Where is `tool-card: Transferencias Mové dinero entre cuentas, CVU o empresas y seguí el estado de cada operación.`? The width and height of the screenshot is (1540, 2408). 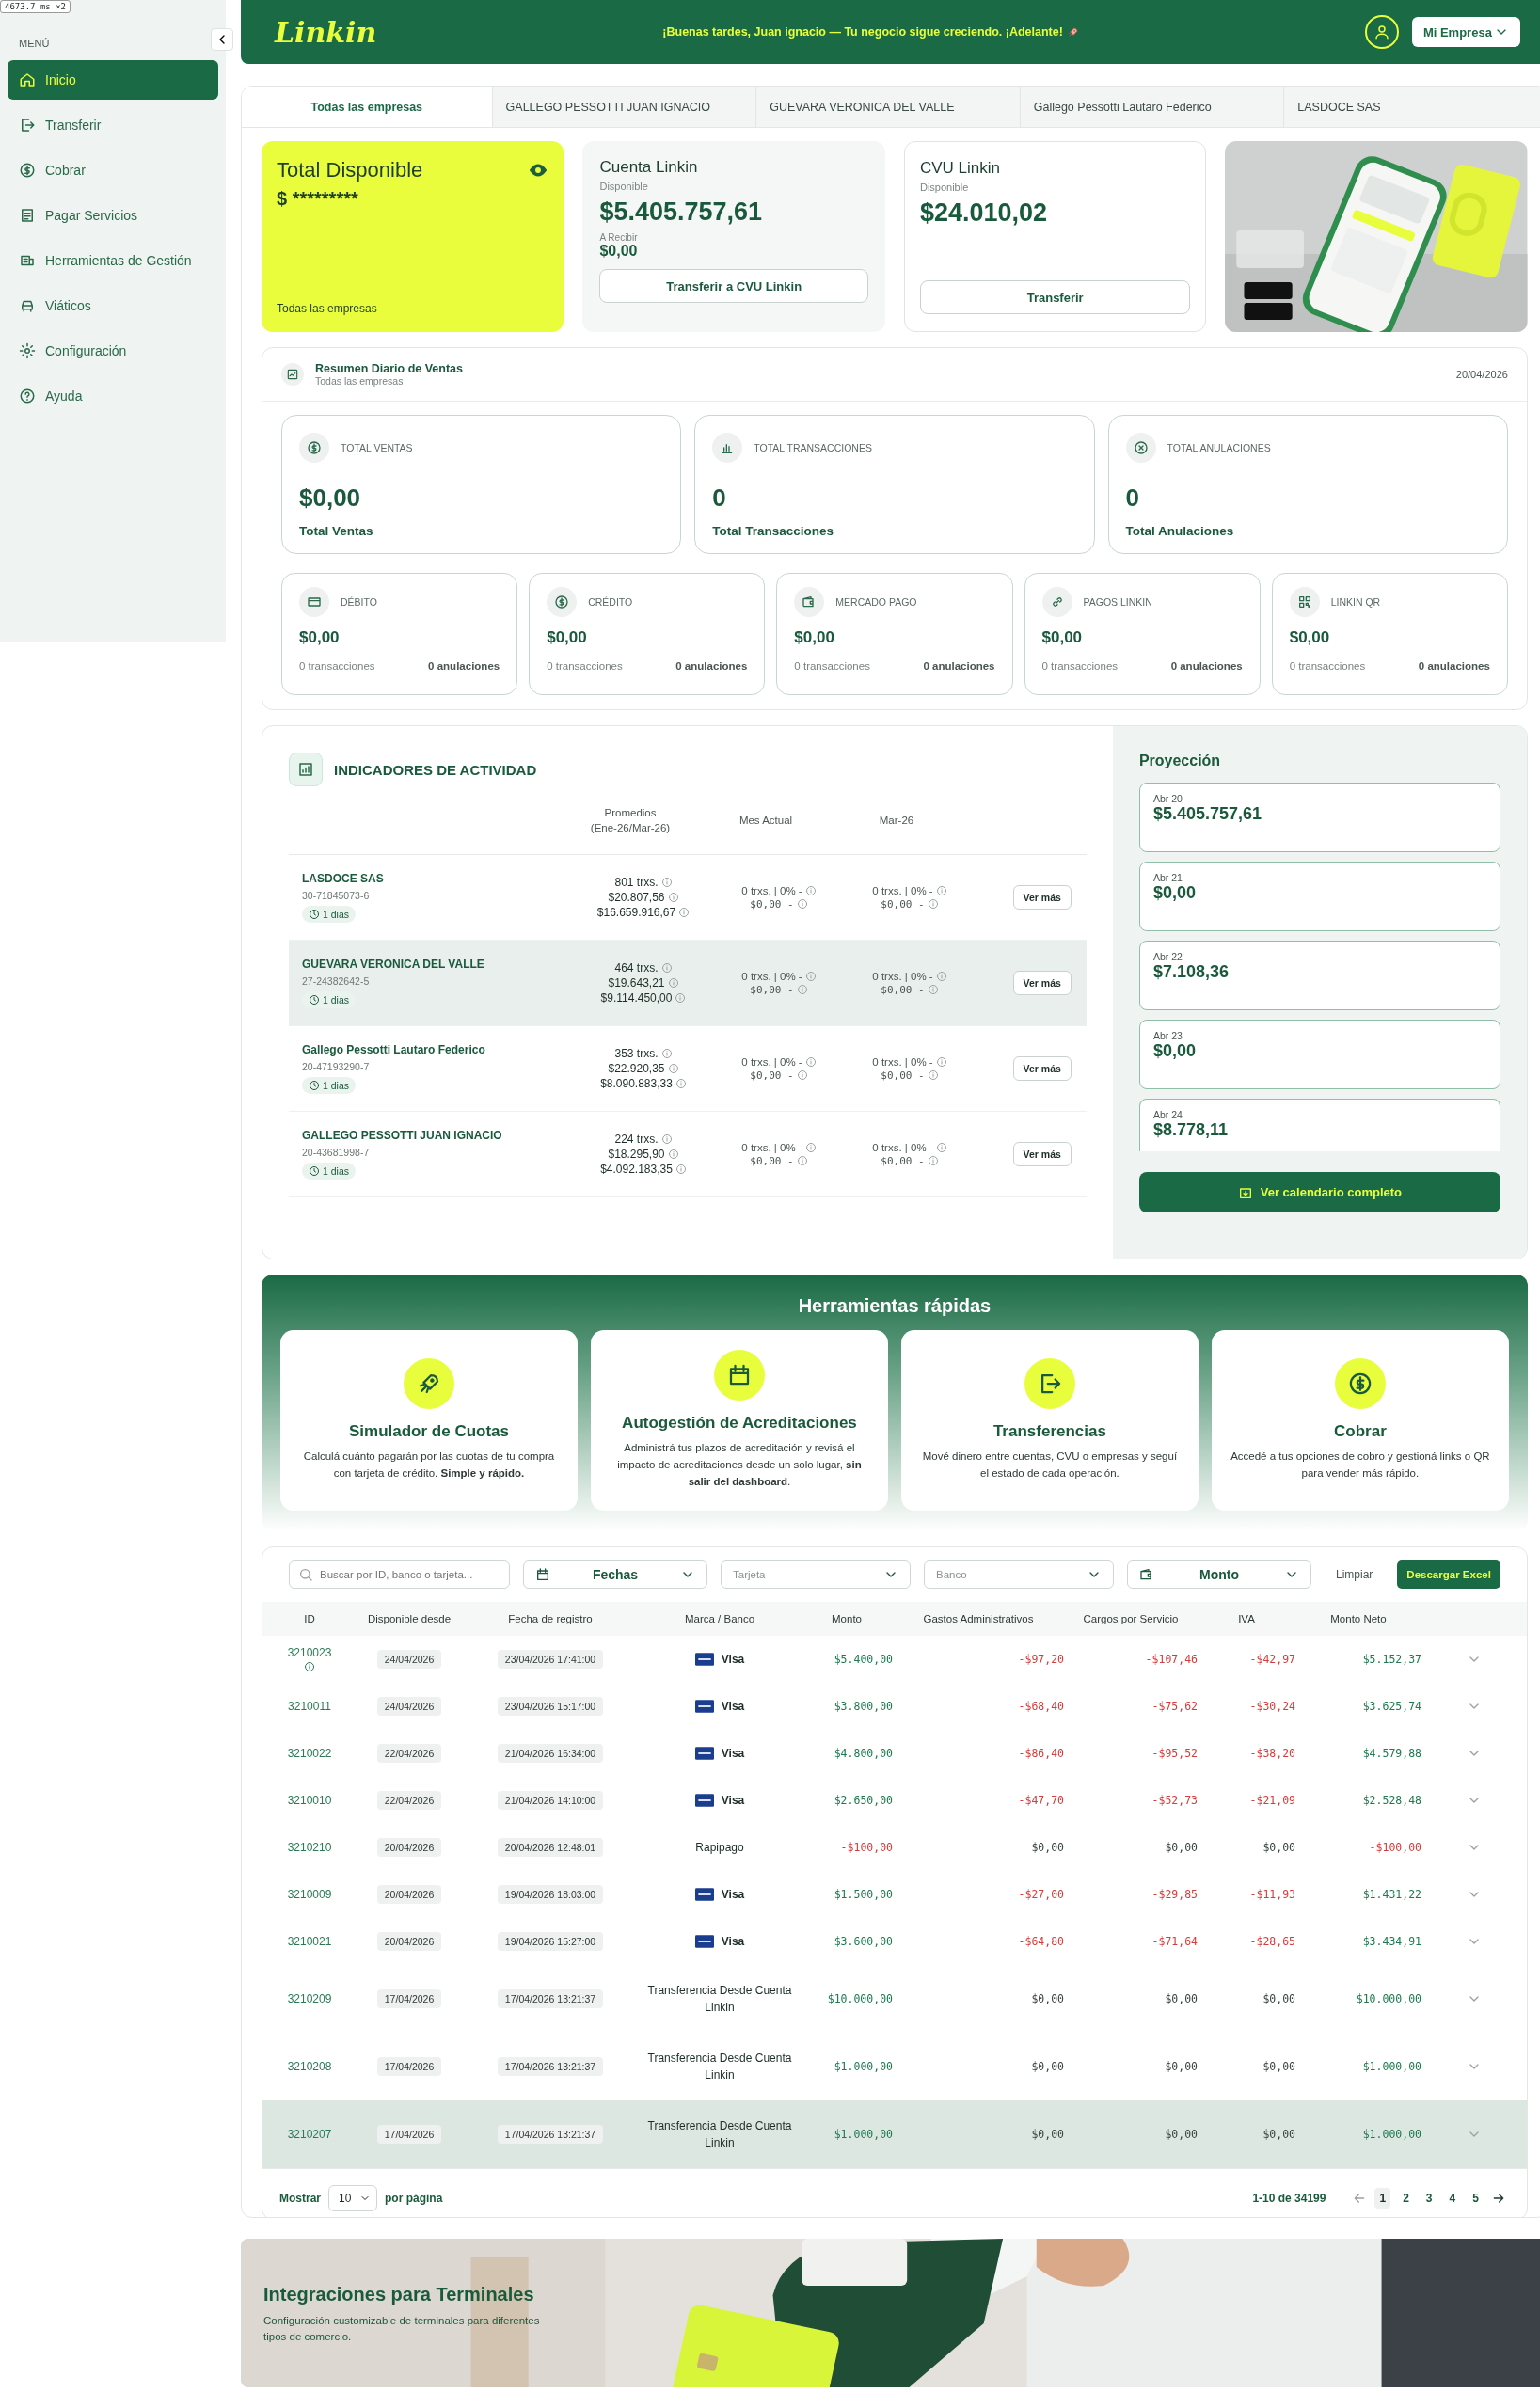
tool-card: Transferencias Mové dinero entre cuentas, CVU o empresas y seguí el estado de cada operación. is located at coordinates (1049, 1421).